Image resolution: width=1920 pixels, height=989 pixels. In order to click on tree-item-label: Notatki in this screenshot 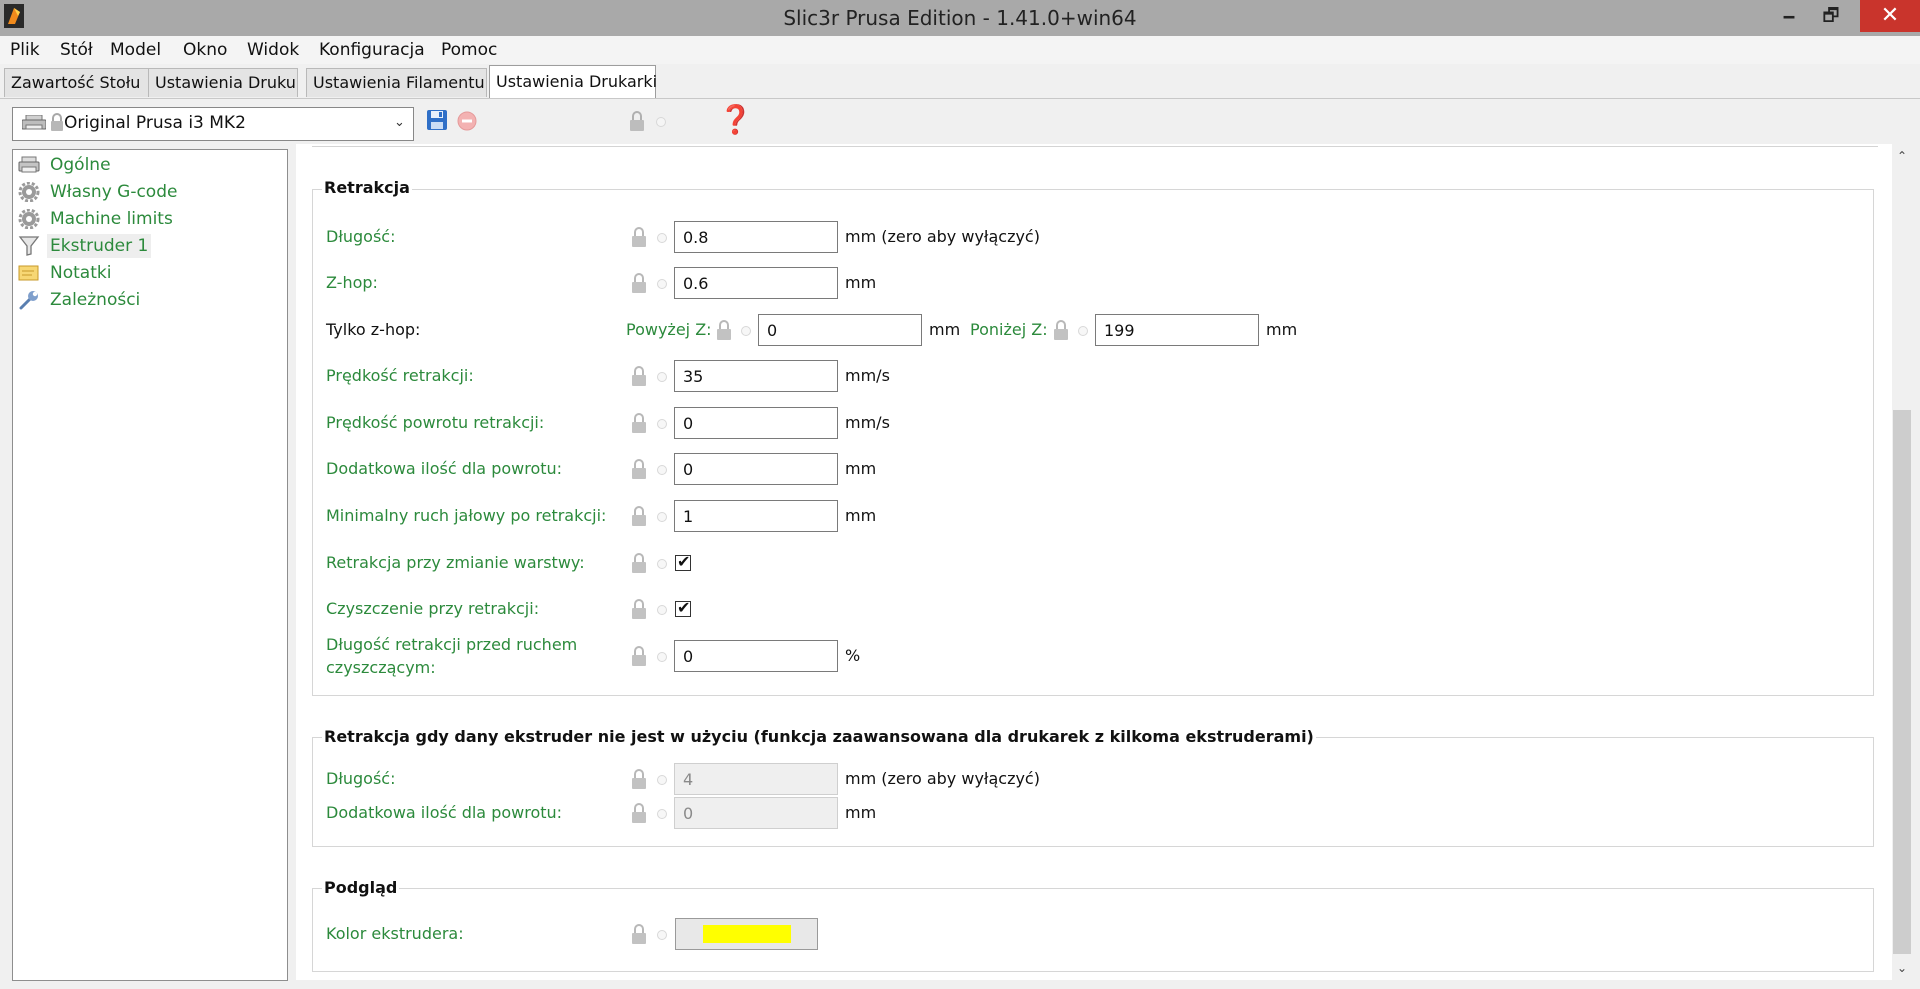, I will do `click(81, 273)`.